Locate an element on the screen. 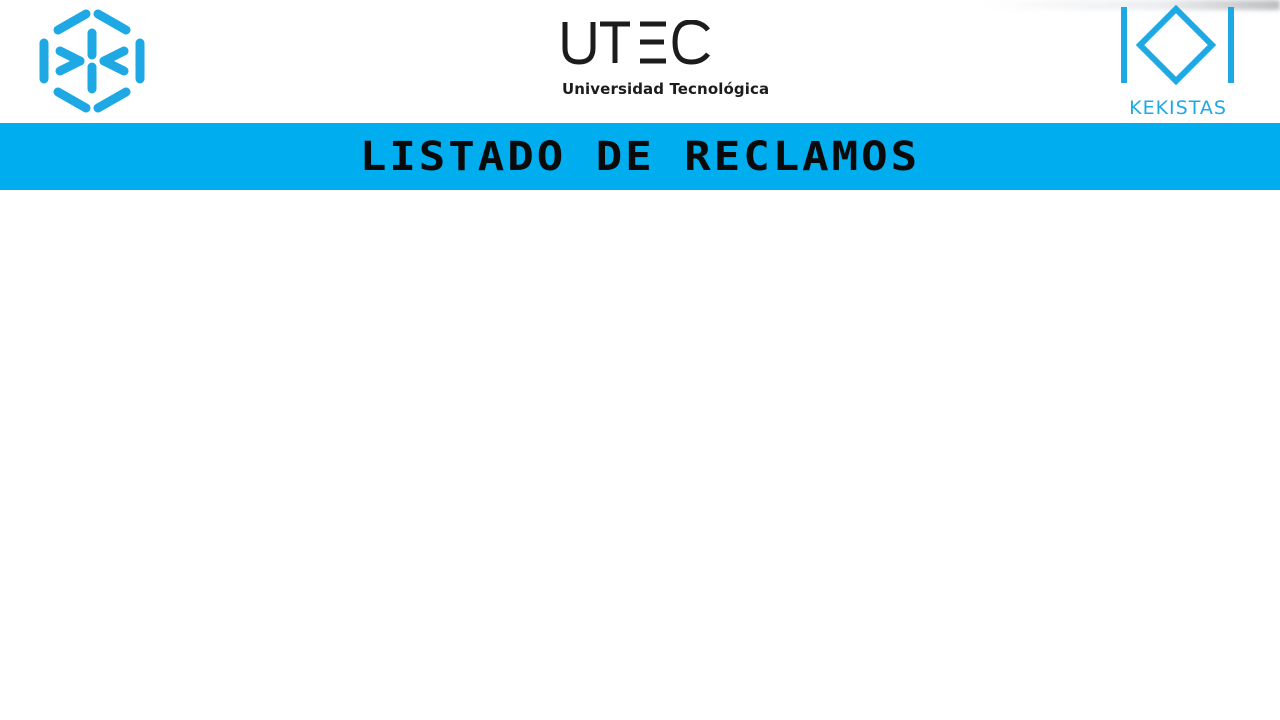 Image resolution: width=1280 pixels, height=720 pixels. utec-subtitle: Universidad Tecnológica is located at coordinates (666, 89).